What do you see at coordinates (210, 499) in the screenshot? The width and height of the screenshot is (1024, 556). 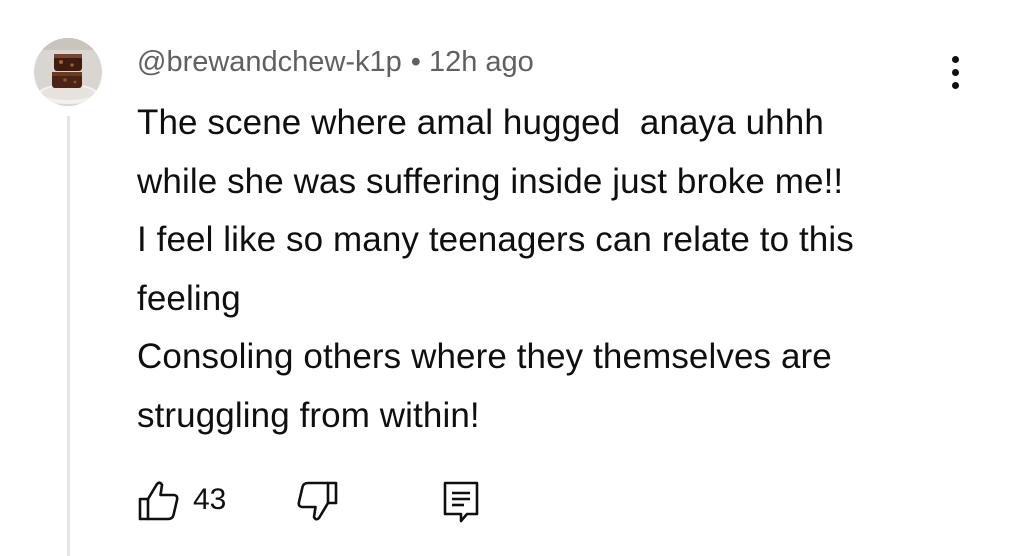 I see `like-count: 43` at bounding box center [210, 499].